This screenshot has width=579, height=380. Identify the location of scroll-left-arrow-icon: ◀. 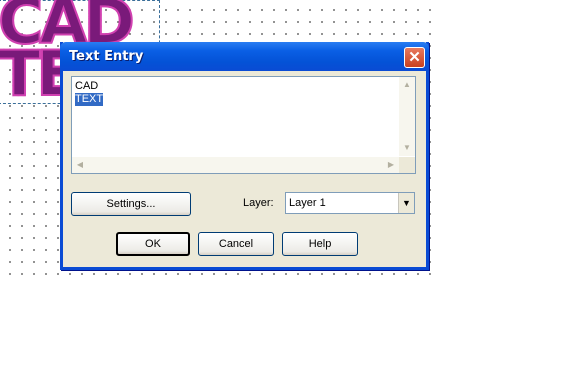
(80, 165).